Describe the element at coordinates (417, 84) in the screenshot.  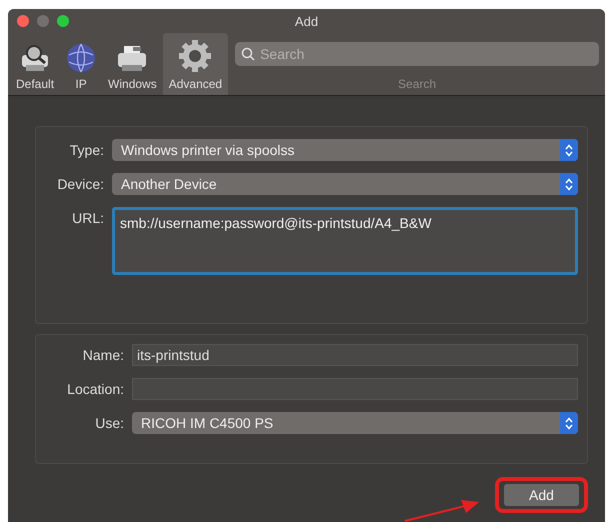
I see `search-label: Search` at that location.